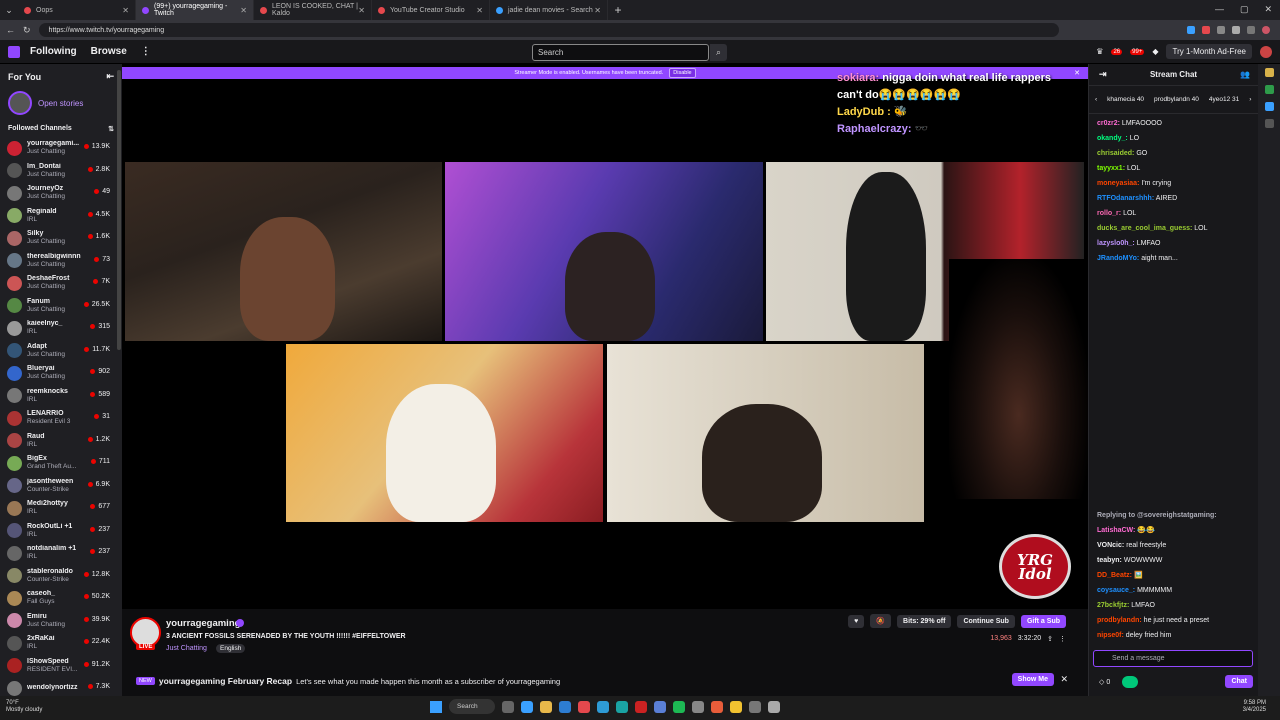 Image resolution: width=1280 pixels, height=720 pixels. I want to click on prime-icon: ♛, so click(1099, 51).